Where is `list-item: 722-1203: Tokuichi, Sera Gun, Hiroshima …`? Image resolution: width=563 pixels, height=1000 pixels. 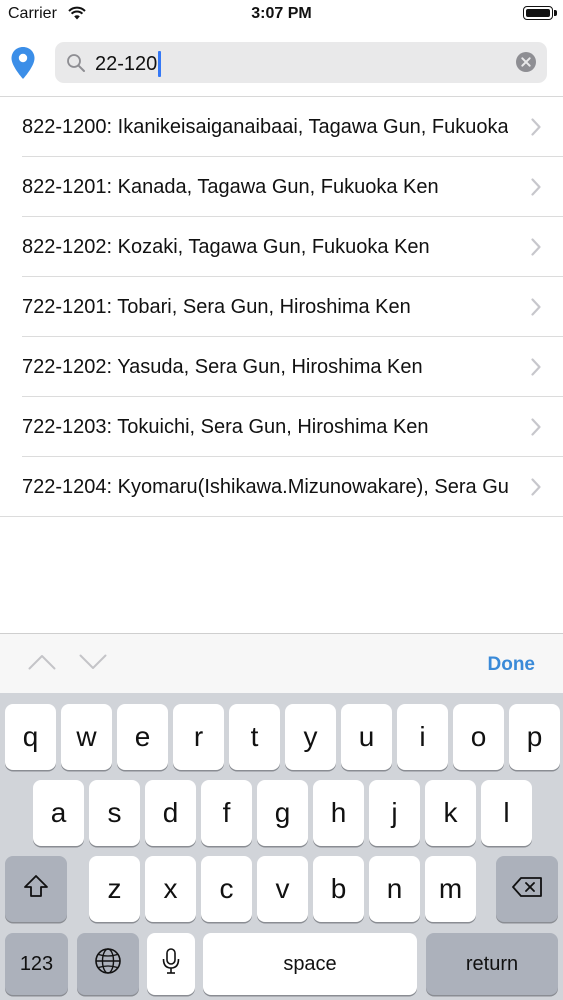
list-item: 722-1203: Tokuichi, Sera Gun, Hiroshima … is located at coordinates (281, 427).